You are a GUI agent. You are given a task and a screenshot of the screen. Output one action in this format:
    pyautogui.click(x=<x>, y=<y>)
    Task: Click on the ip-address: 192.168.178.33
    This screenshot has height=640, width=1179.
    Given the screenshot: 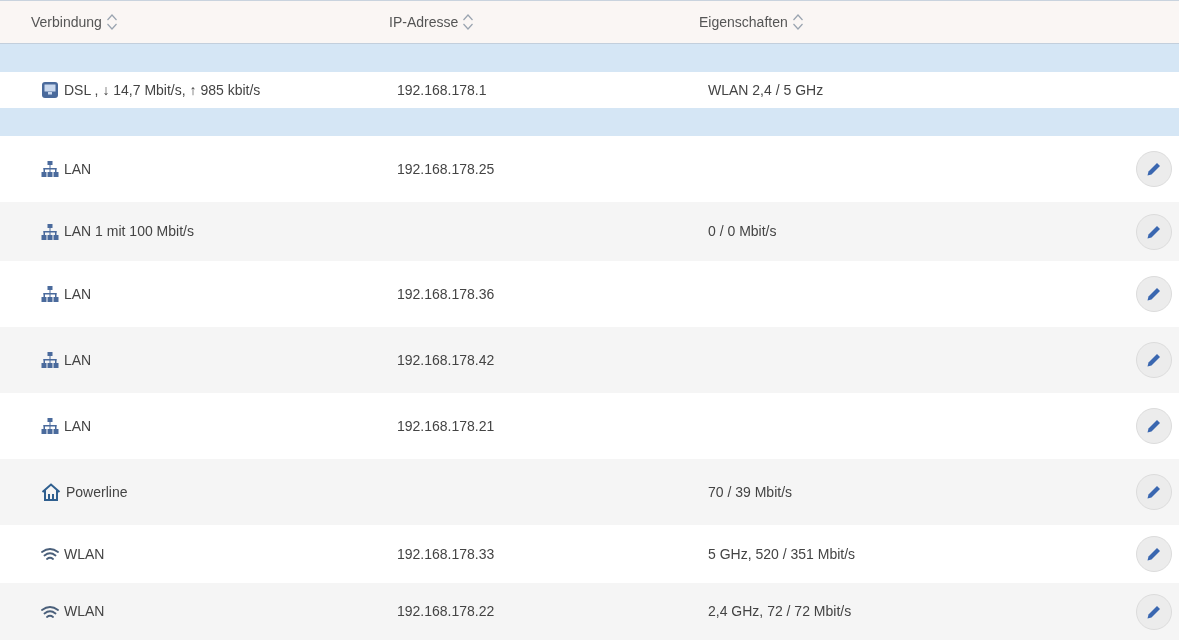 What is the action you would take?
    pyautogui.click(x=446, y=553)
    